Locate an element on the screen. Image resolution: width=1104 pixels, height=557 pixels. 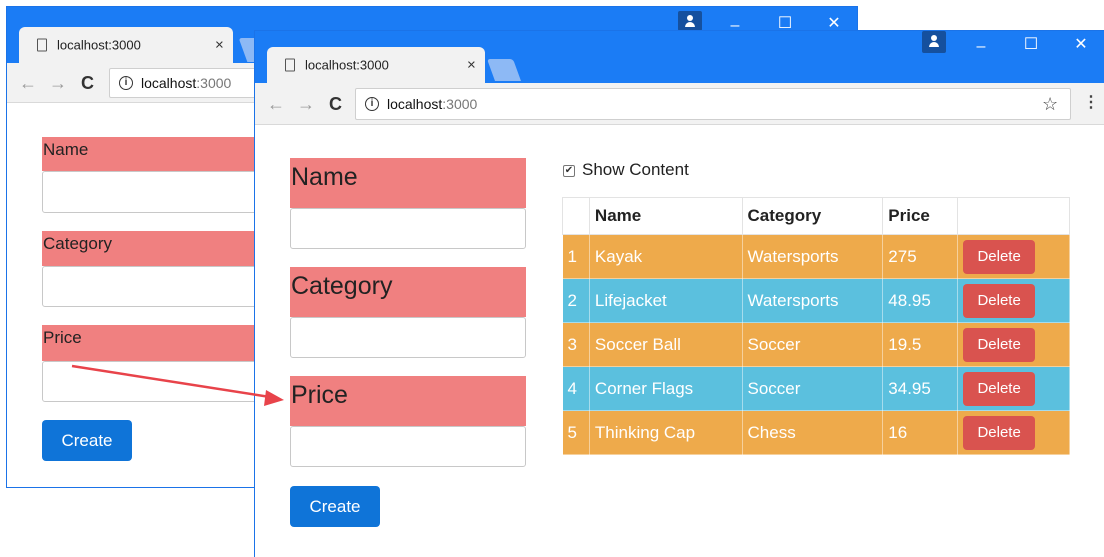
close-window-icon: ✕ is located at coordinates (1081, 45).